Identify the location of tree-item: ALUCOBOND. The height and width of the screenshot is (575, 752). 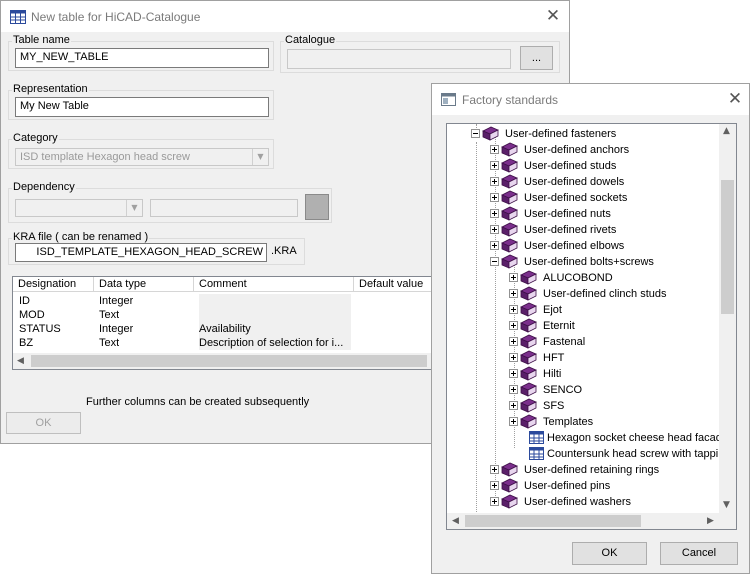
(583, 278).